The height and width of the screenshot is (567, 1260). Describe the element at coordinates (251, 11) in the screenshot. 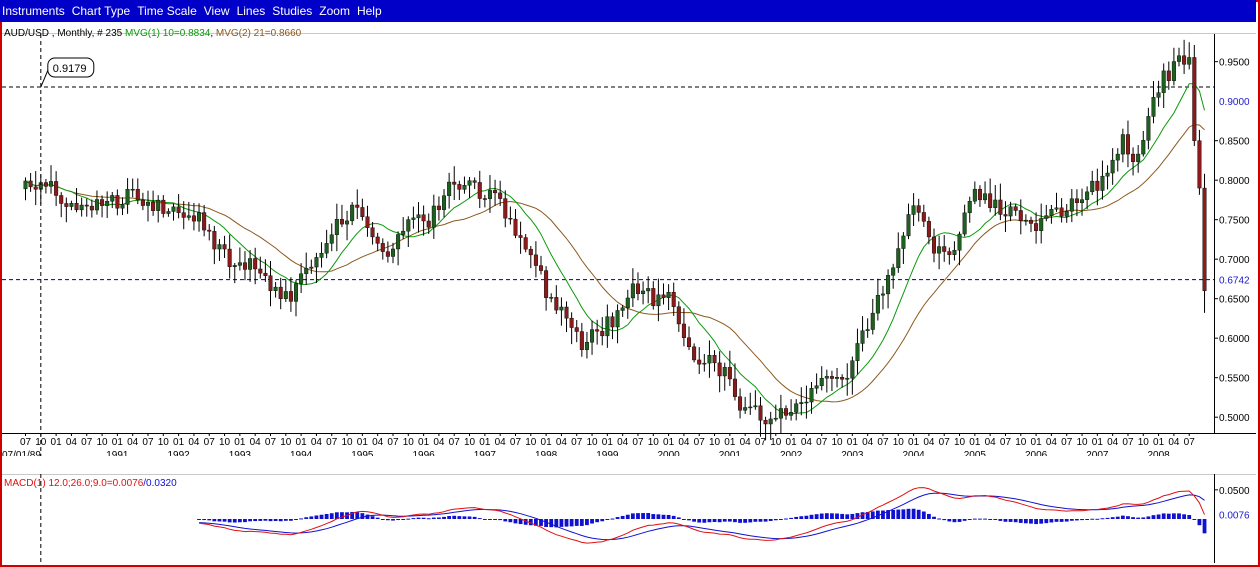

I see `menu-lines: Lines` at that location.